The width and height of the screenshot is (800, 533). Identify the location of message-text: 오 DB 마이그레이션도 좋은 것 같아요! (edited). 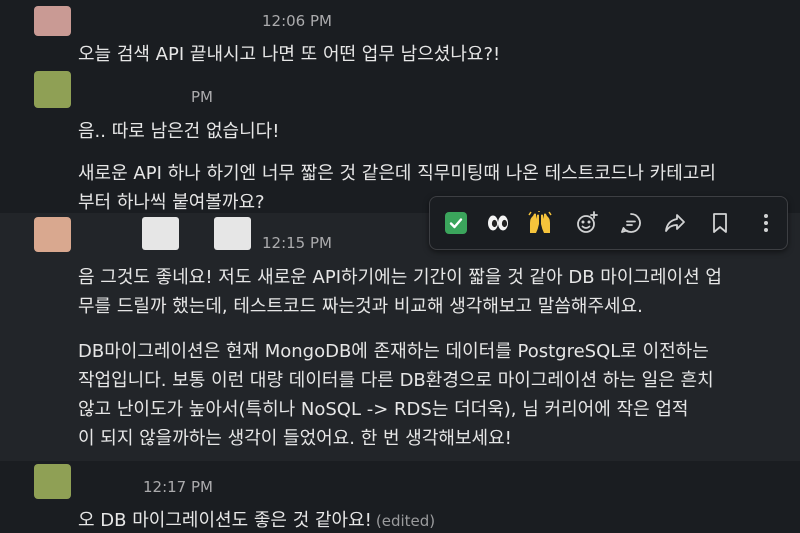
(256, 519).